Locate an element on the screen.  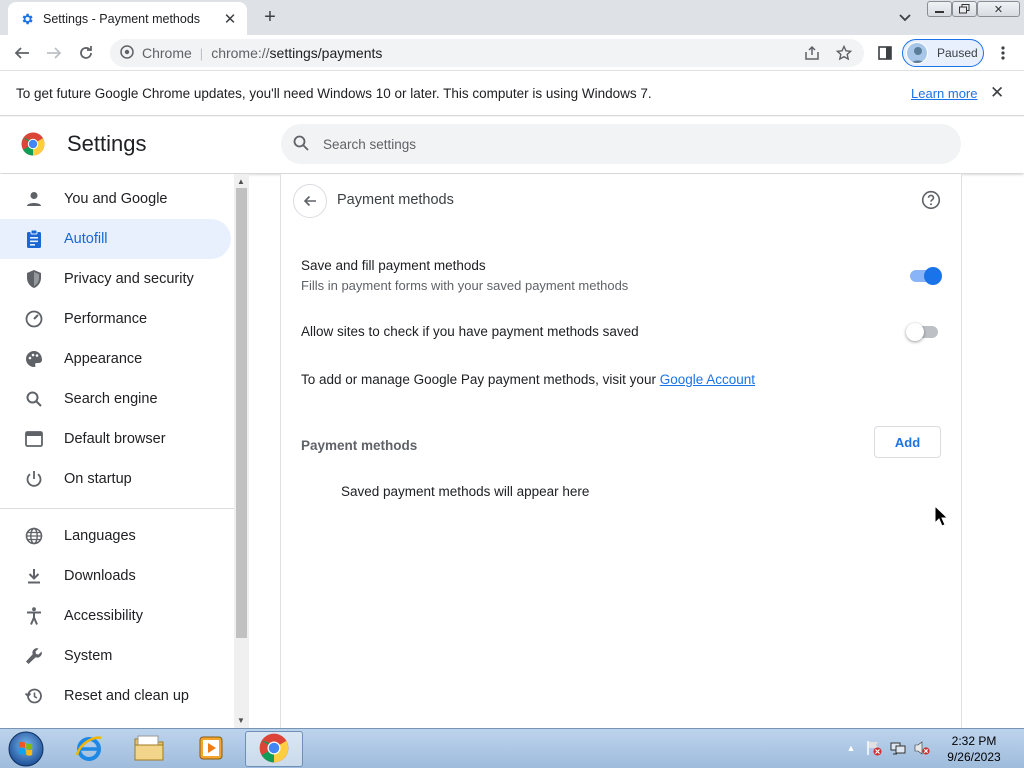
sidebar-scrollbar-thumb is located at coordinates (241, 413).